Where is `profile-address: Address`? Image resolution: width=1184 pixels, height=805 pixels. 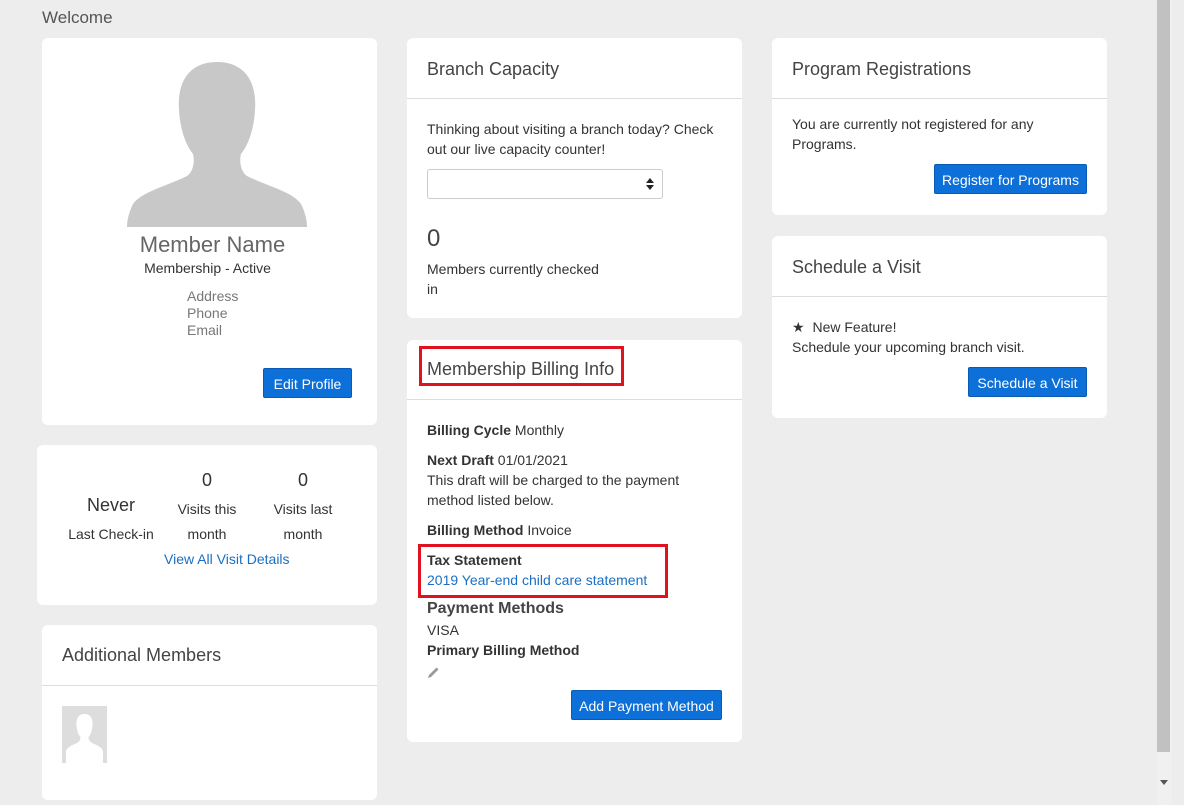 profile-address: Address is located at coordinates (213, 296).